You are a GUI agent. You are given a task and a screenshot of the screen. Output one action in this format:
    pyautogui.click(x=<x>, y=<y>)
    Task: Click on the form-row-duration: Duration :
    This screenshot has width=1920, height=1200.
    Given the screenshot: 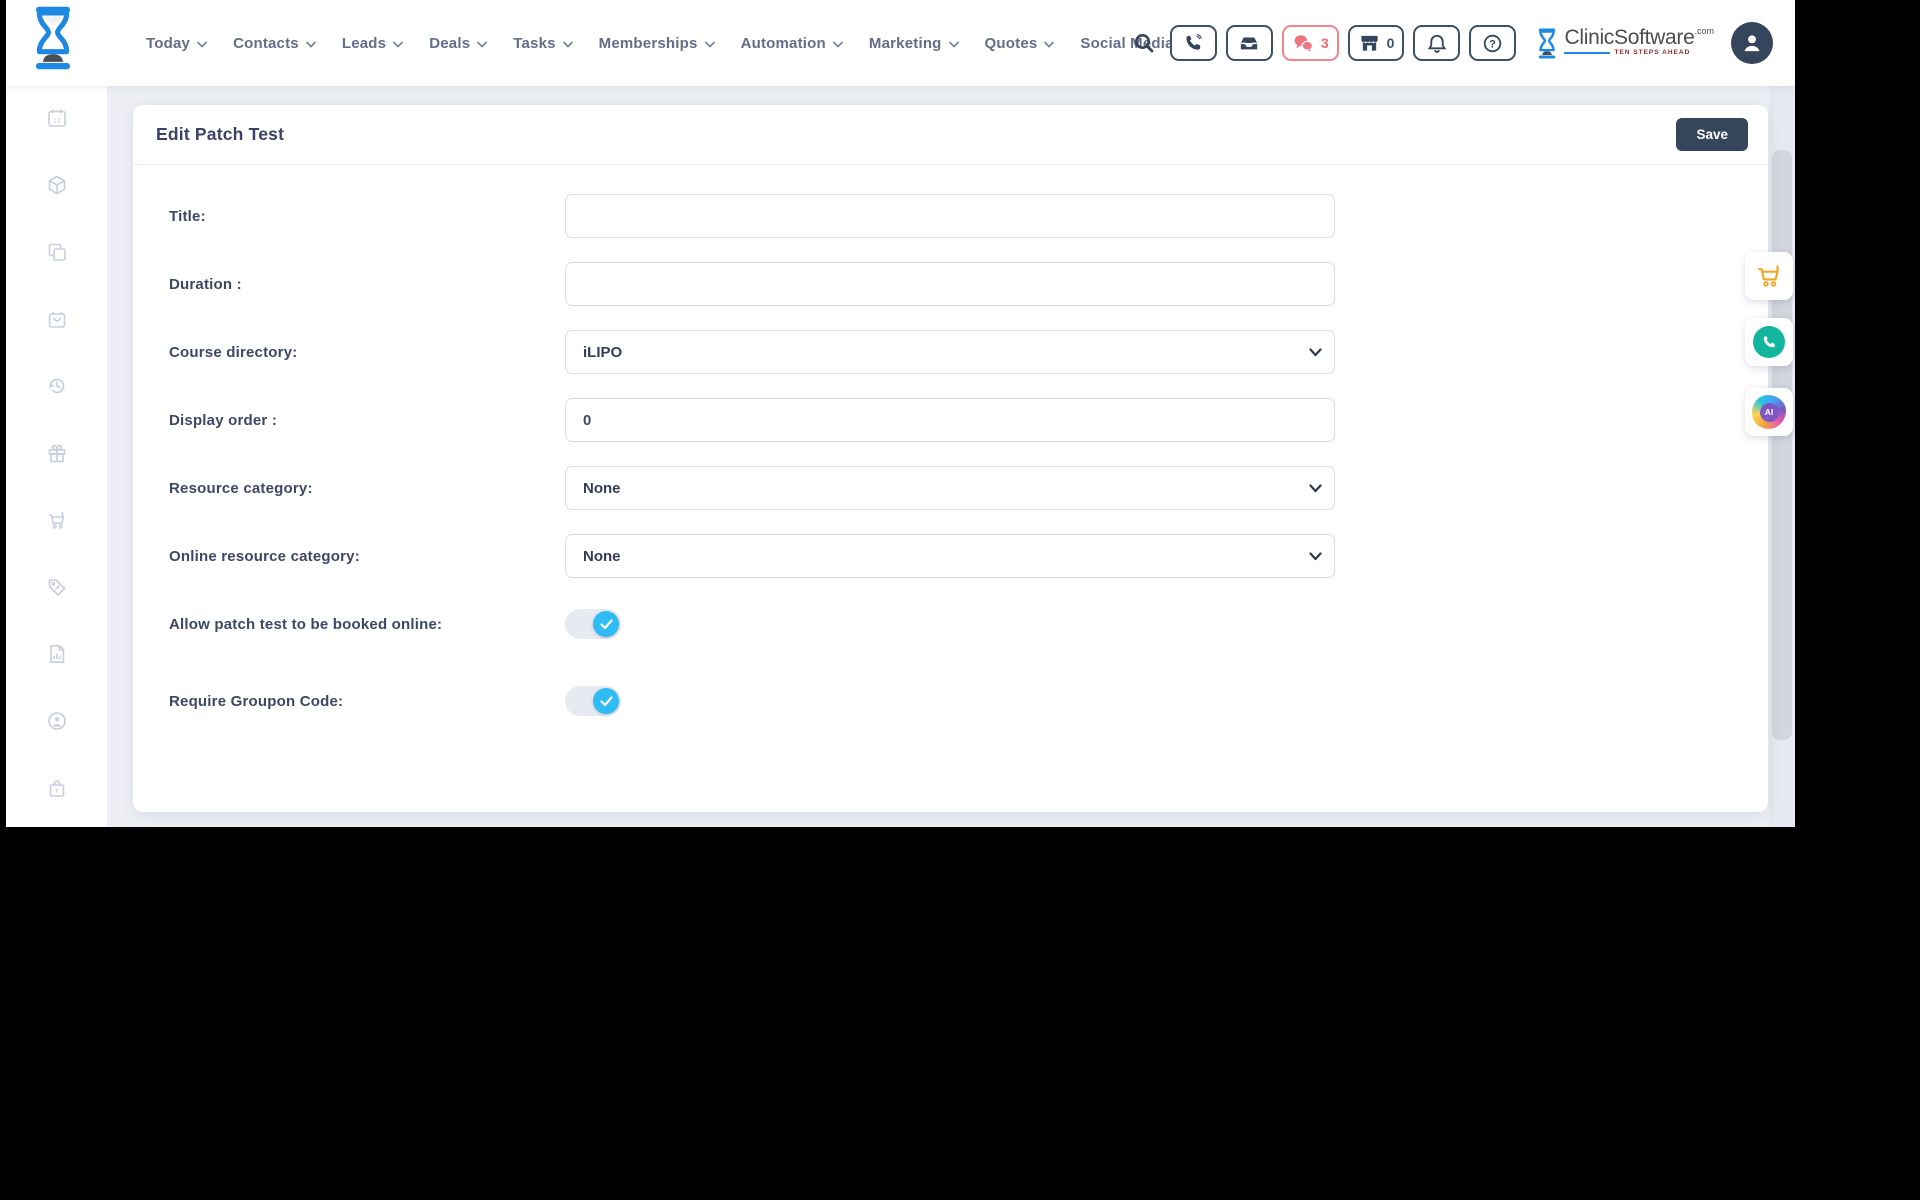 What is the action you would take?
    pyautogui.click(x=950, y=284)
    